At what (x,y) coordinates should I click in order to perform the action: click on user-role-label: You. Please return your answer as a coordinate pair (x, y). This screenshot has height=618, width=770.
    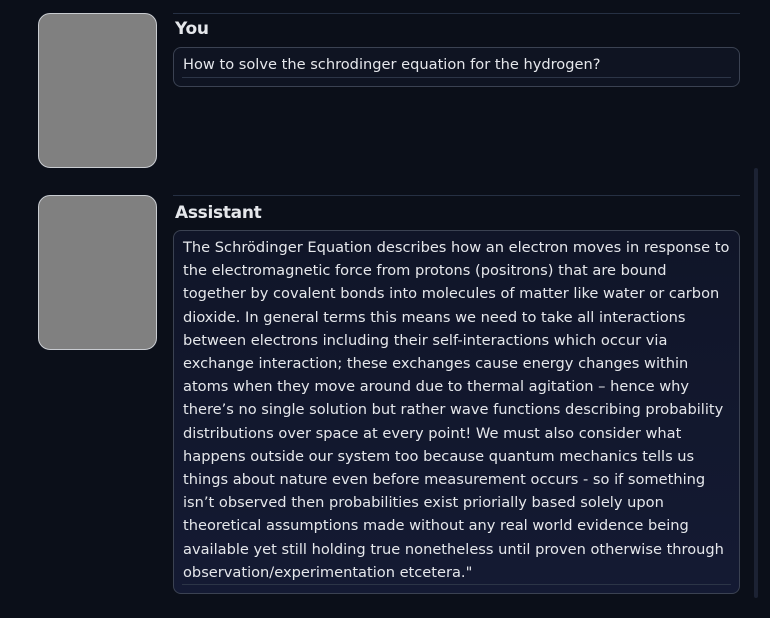
    Looking at the image, I should click on (192, 29).